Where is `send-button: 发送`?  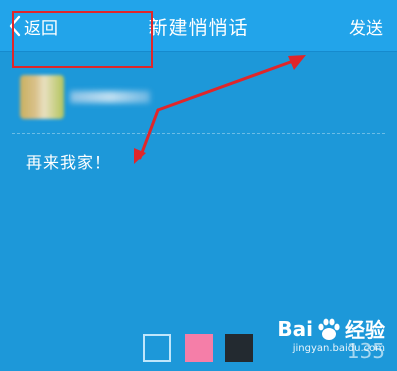 send-button: 发送 is located at coordinates (366, 26).